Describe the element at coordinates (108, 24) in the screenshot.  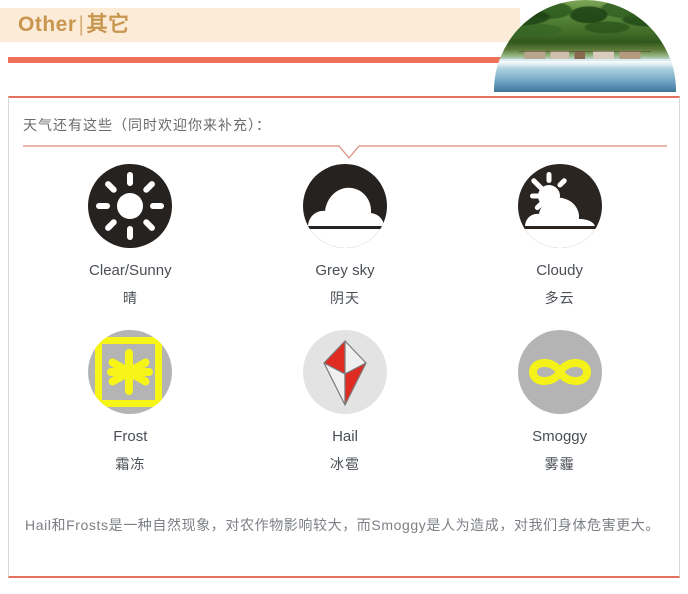
I see `page-title-zh: 其它` at that location.